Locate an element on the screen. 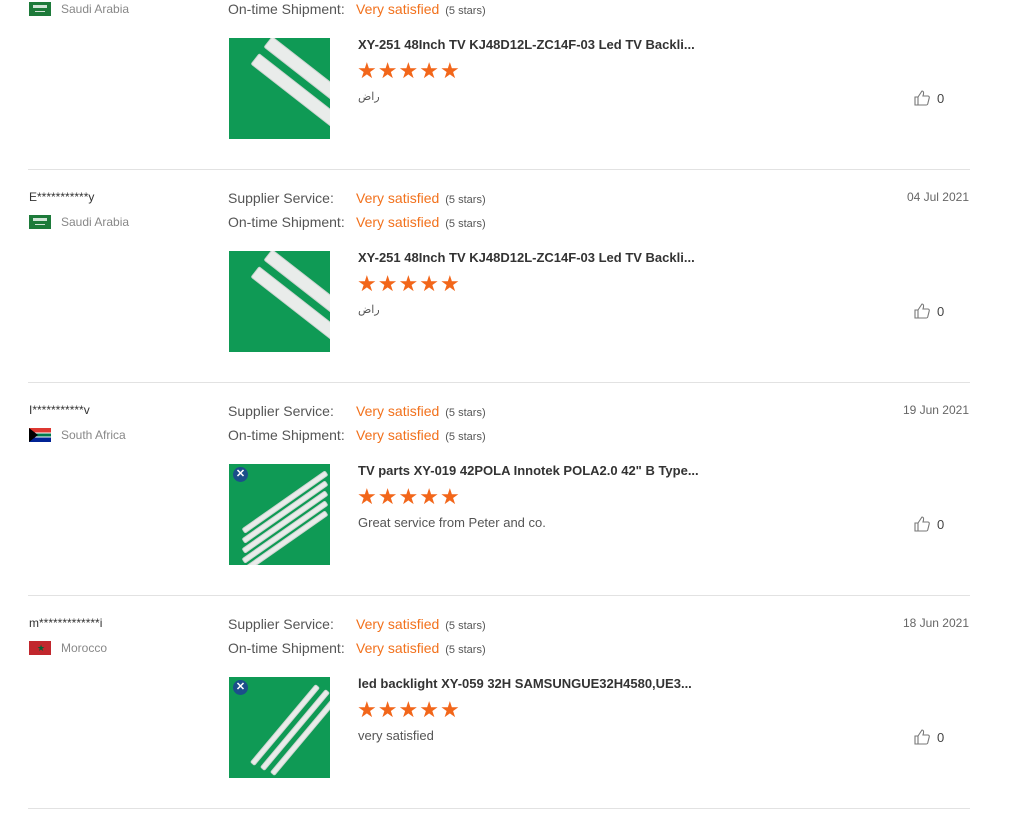 The height and width of the screenshot is (822, 1020). review-comment: Great service from Peter and co. is located at coordinates (452, 522).